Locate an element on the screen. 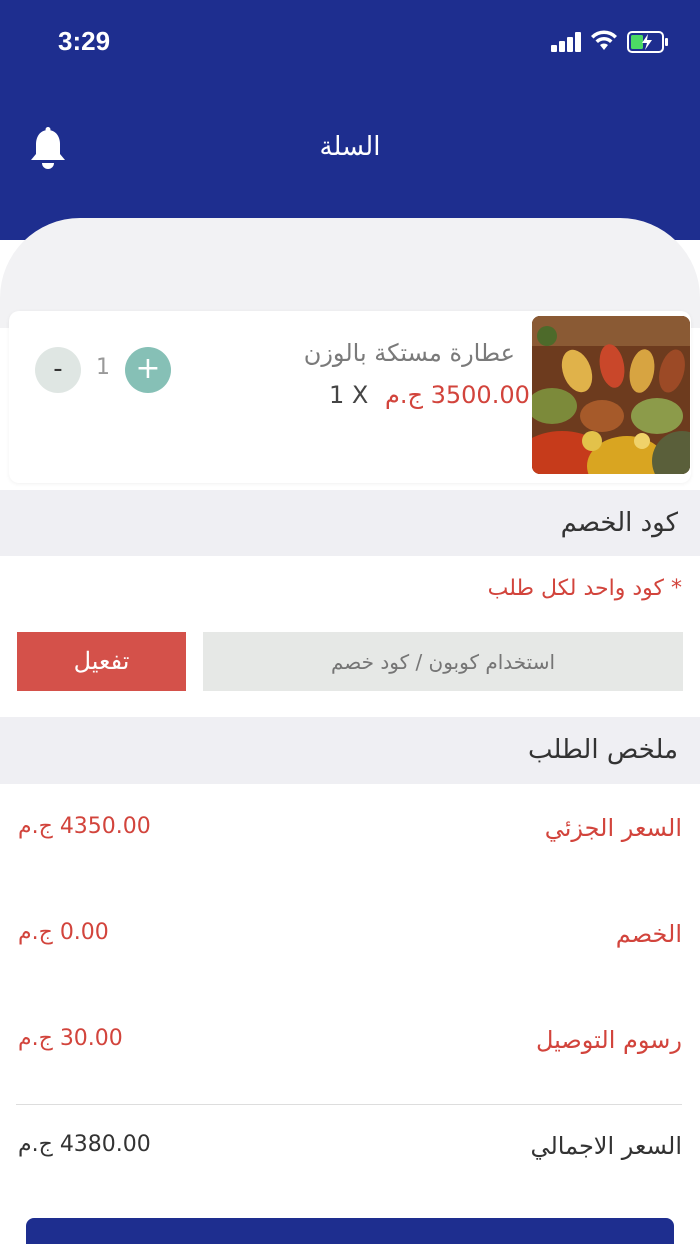 This screenshot has height=1244, width=700. subtotal-value: 4350.00 ج.م is located at coordinates (84, 826).